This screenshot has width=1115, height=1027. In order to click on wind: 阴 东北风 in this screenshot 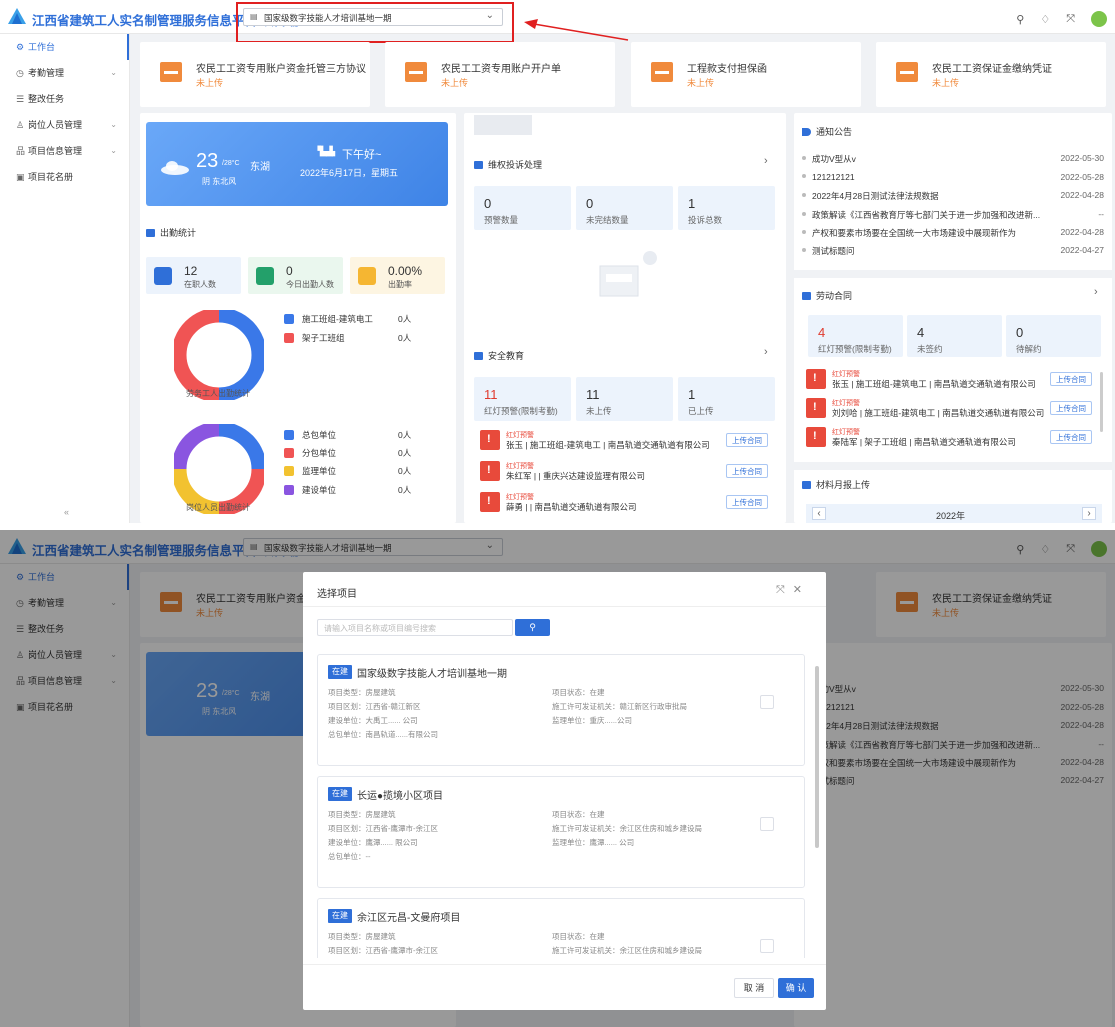, I will do `click(219, 181)`.